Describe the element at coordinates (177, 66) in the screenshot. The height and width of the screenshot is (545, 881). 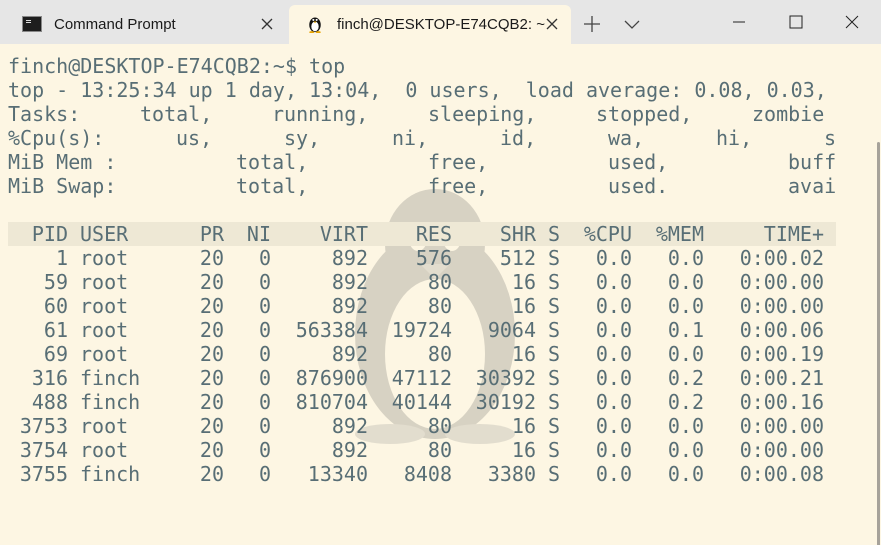
I see `prompt-line: finch@DESKTOP-E74CQB2:~$ top` at that location.